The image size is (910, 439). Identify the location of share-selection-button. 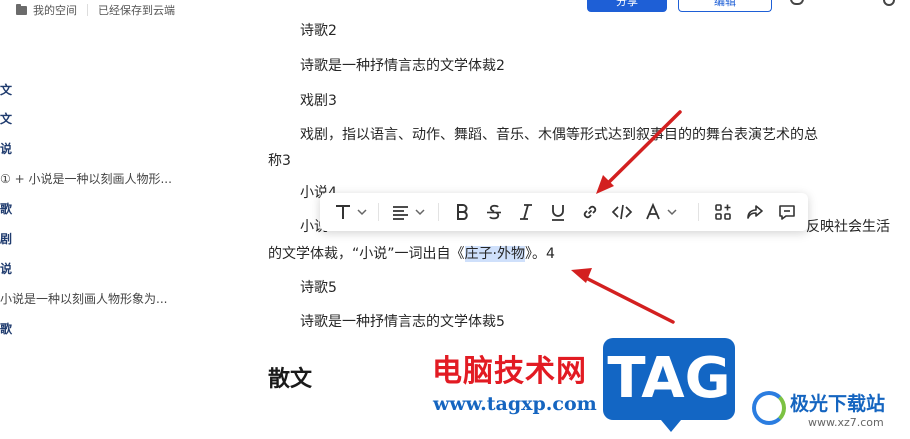
(755, 212).